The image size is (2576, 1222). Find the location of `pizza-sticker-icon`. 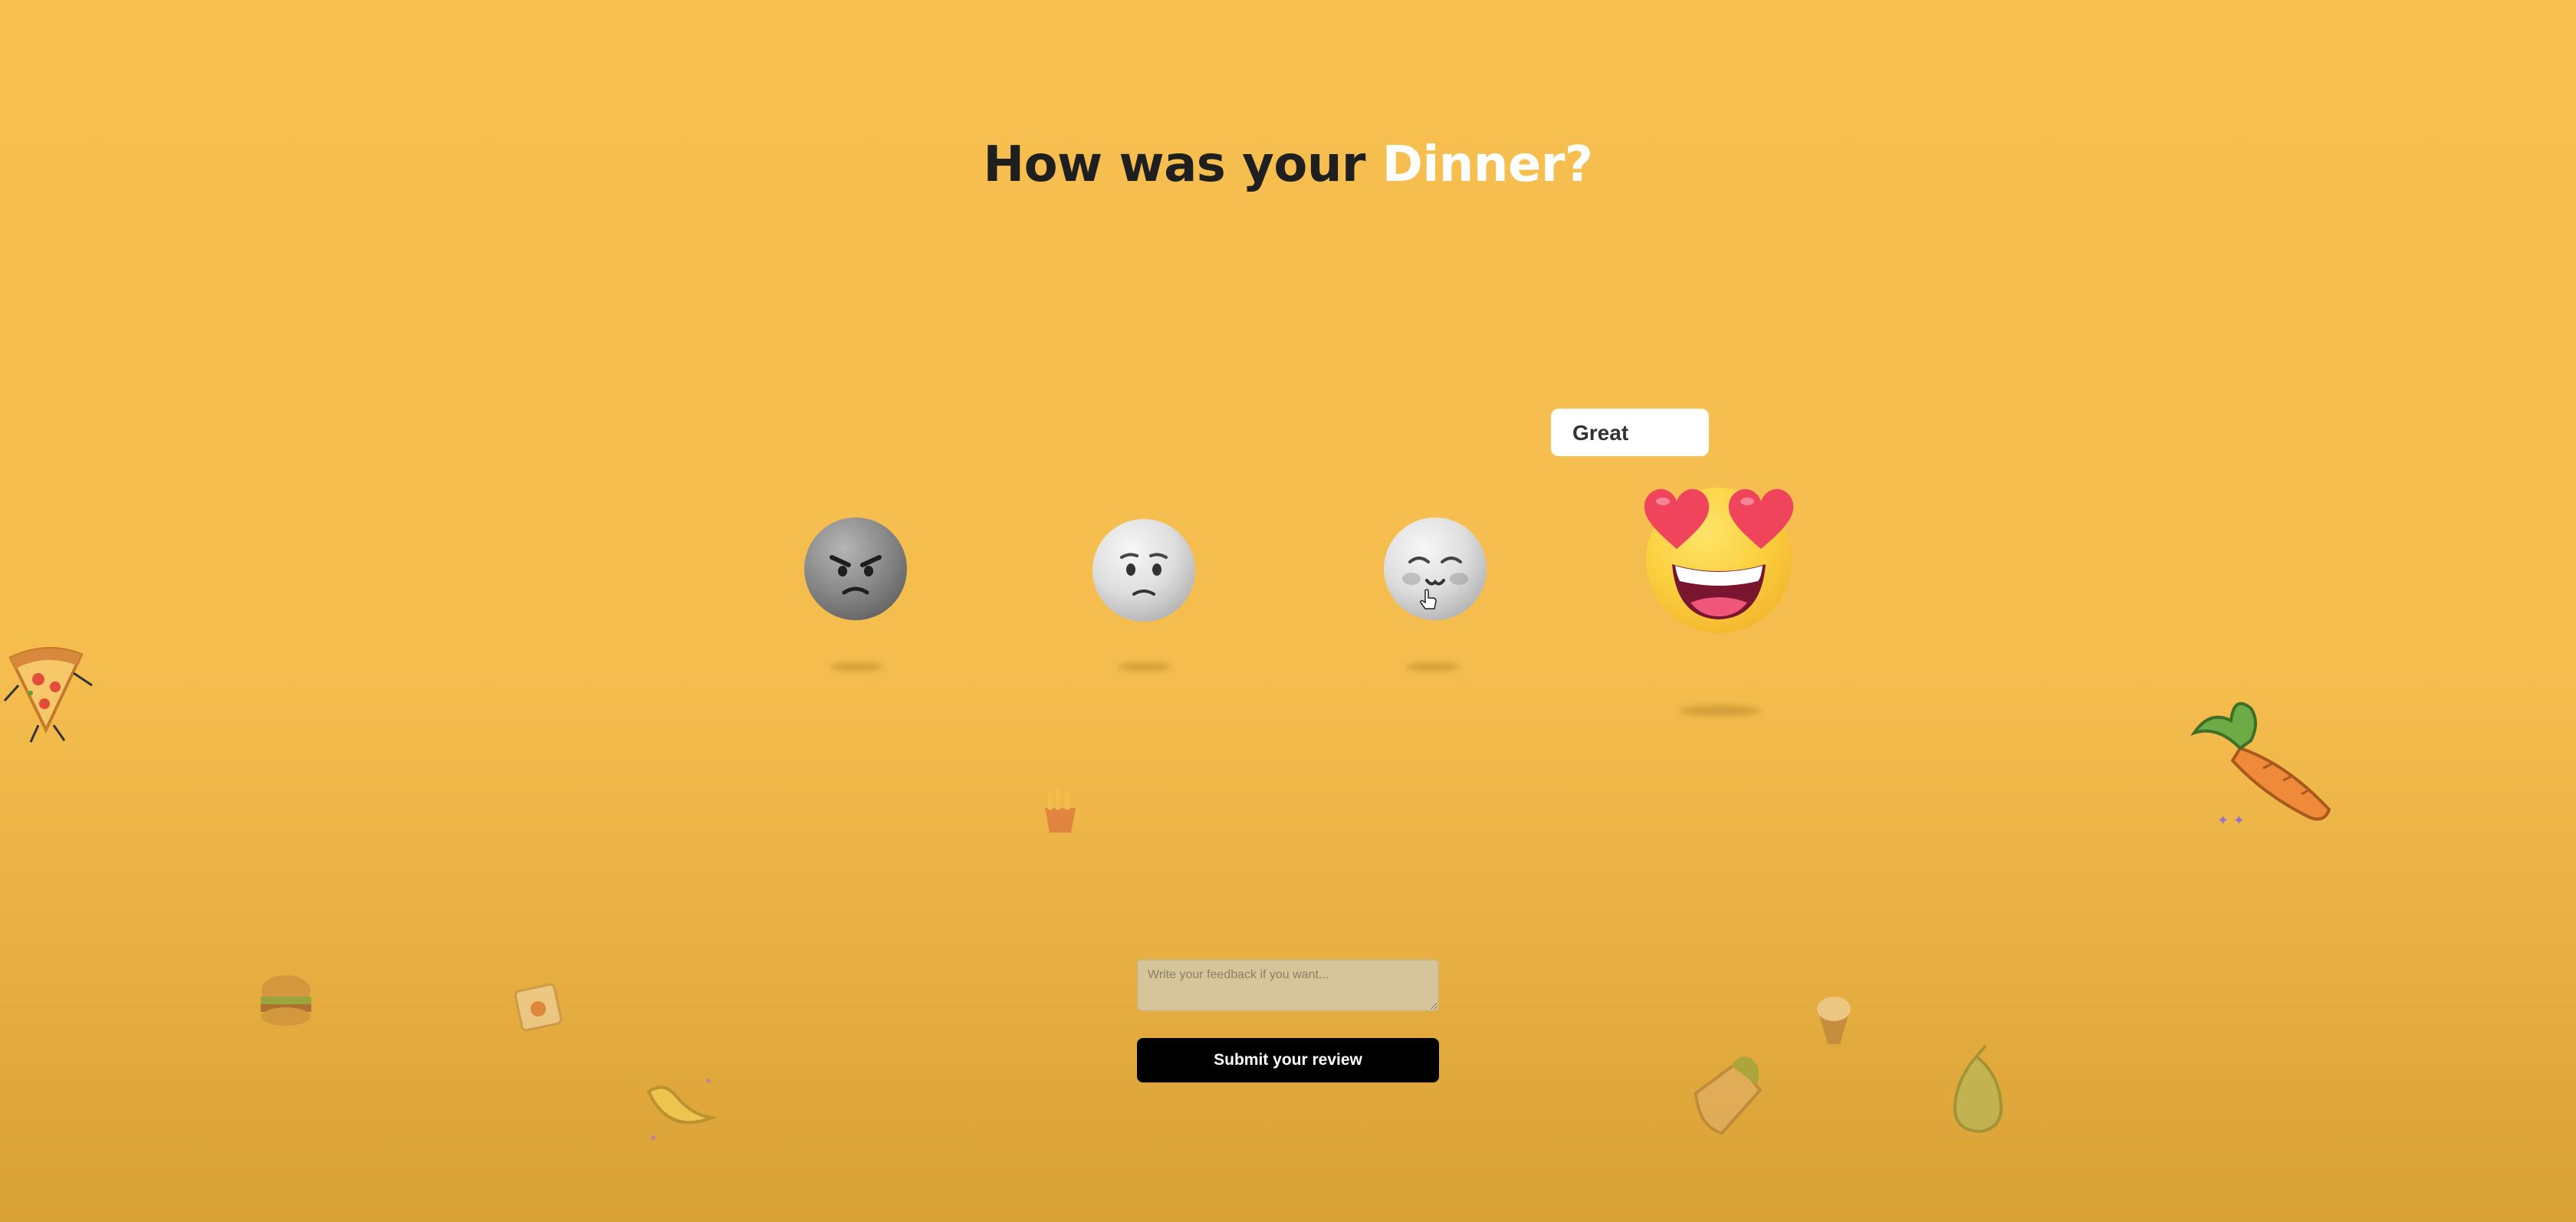

pizza-sticker-icon is located at coordinates (48, 695).